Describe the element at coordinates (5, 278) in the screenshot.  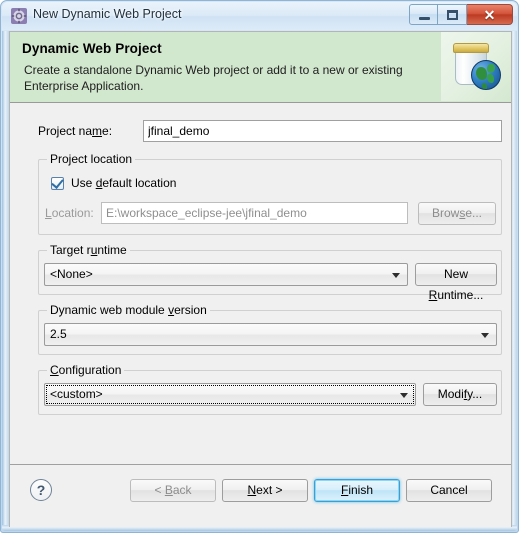
I see `window-frame-left` at that location.